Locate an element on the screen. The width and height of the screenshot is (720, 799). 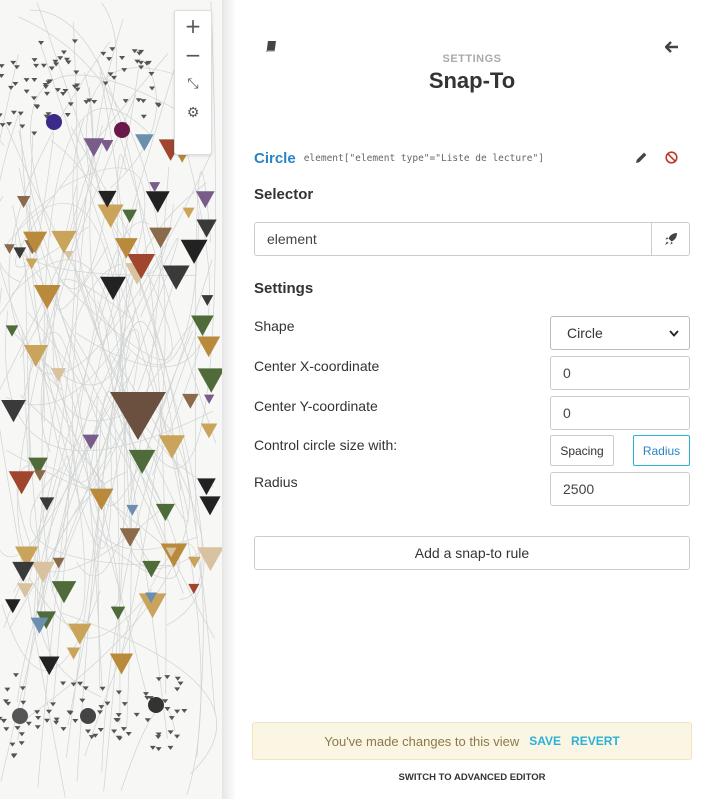
spacing-toggle: Spacing is located at coordinates (582, 450).